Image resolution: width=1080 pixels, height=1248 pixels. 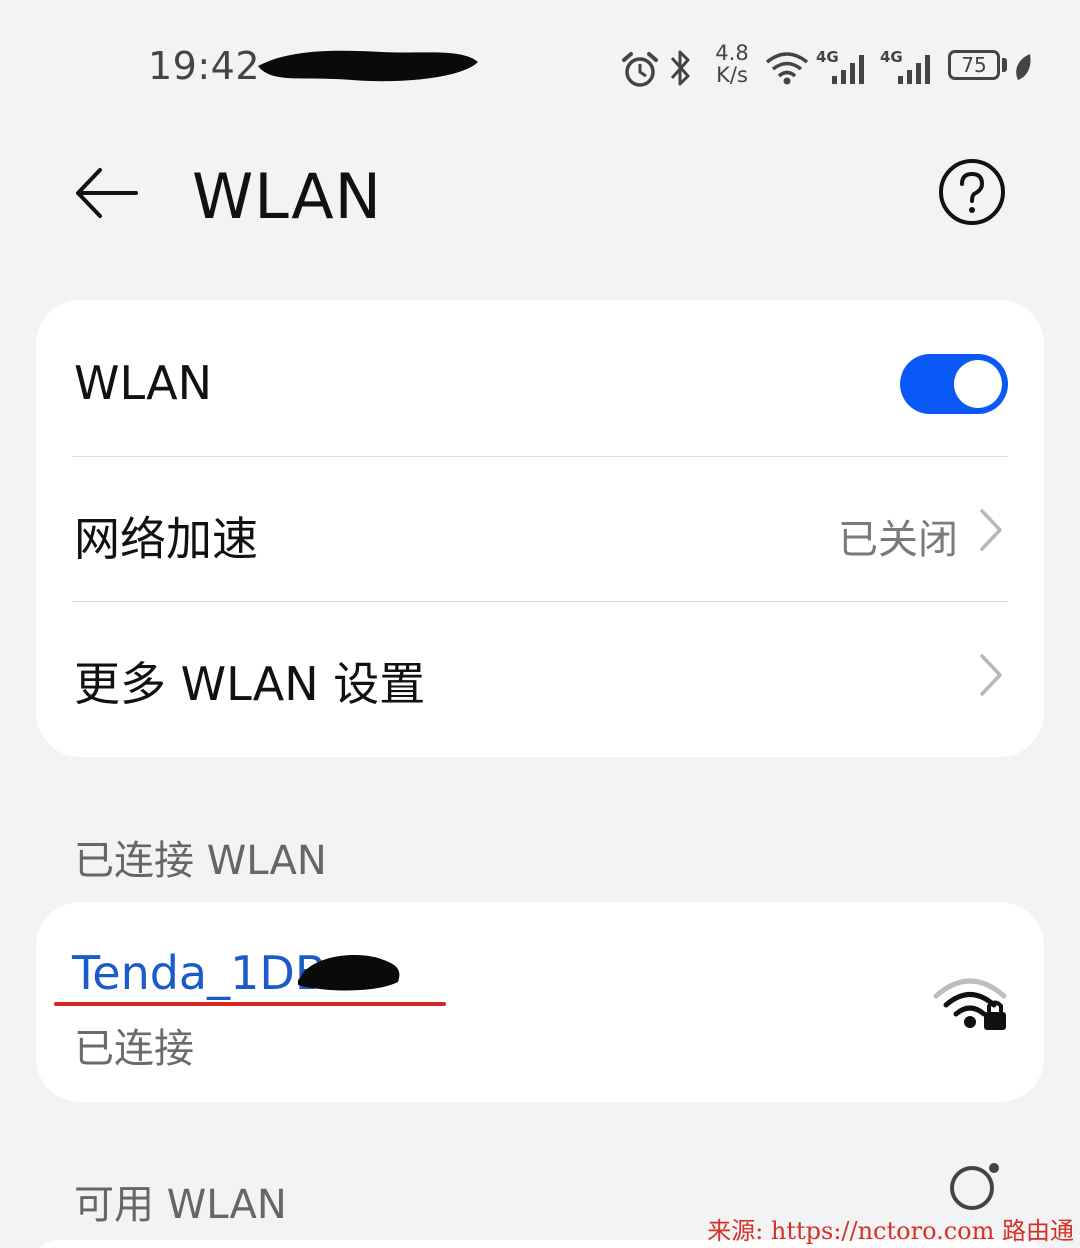 I want to click on help-icon, so click(x=972, y=192).